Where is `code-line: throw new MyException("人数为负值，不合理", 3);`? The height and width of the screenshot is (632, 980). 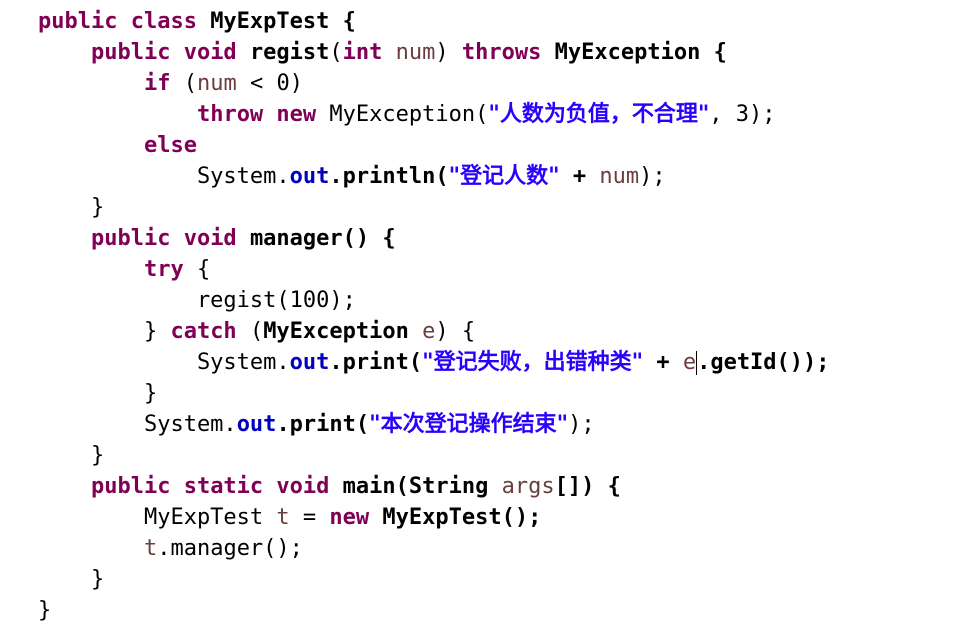
code-line: throw new MyException("人数为负值，不合理", 3); is located at coordinates (407, 114).